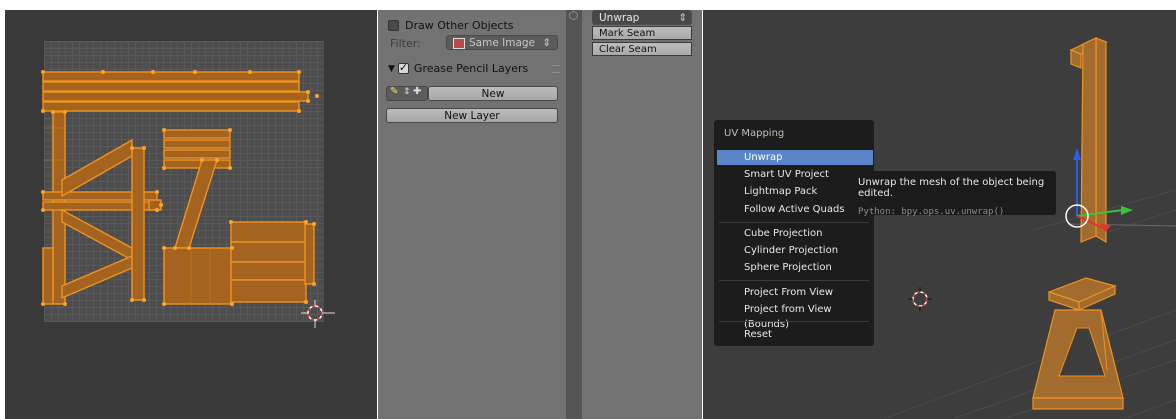 The height and width of the screenshot is (419, 1176). What do you see at coordinates (920, 299) in the screenshot?
I see `3d-cursor-icon` at bounding box center [920, 299].